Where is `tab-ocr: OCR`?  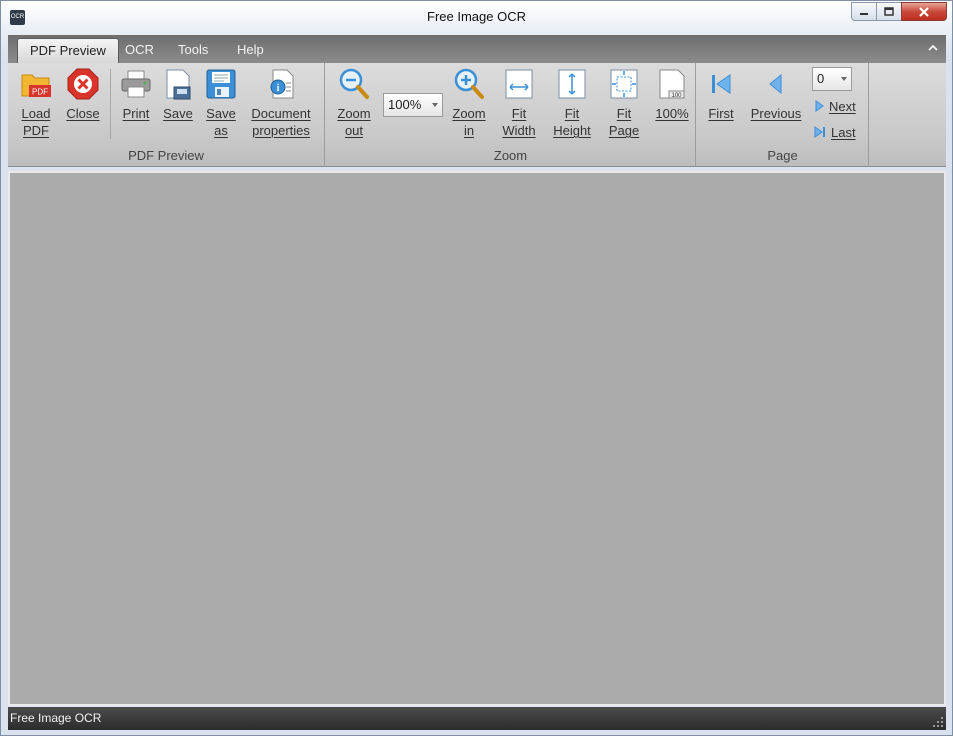
tab-ocr: OCR is located at coordinates (139, 50).